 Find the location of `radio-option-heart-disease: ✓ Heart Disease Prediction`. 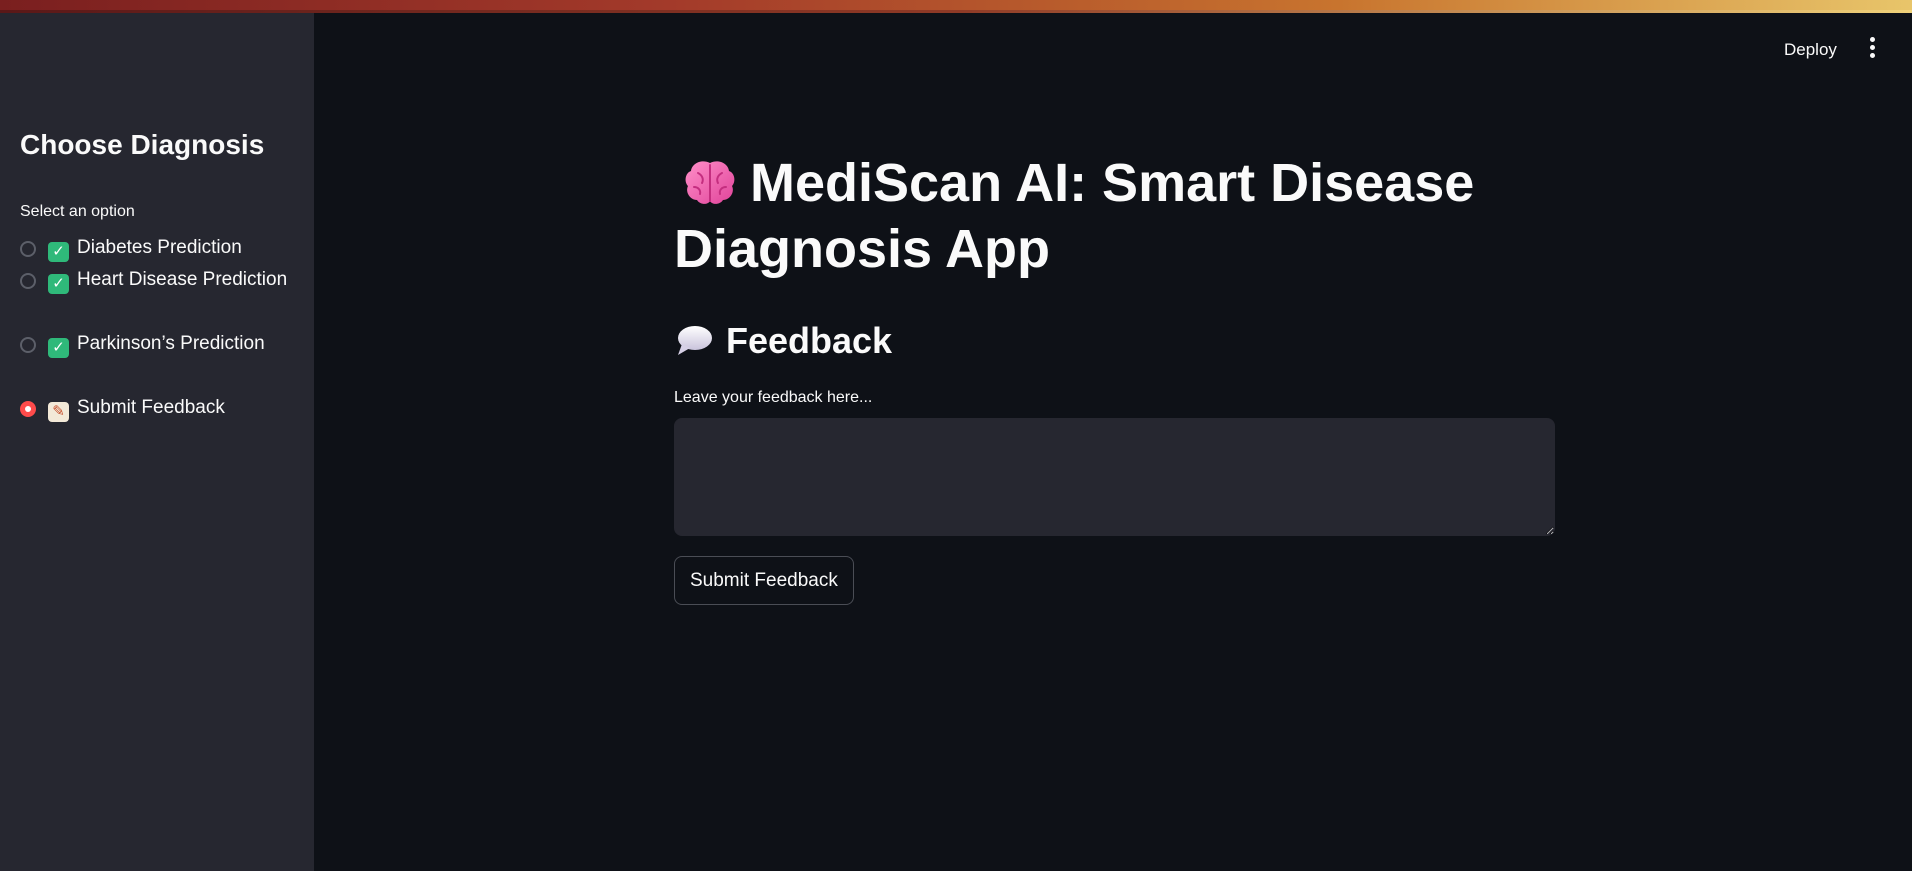

radio-option-heart-disease: ✓ Heart Disease Prediction is located at coordinates (165, 282).